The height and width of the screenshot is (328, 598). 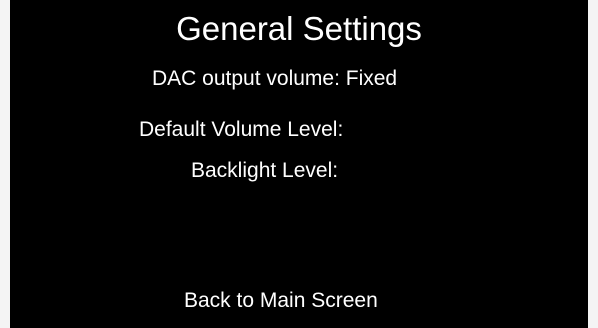 What do you see at coordinates (281, 300) in the screenshot?
I see `back-to-main-screen-button: Back to Main Screen` at bounding box center [281, 300].